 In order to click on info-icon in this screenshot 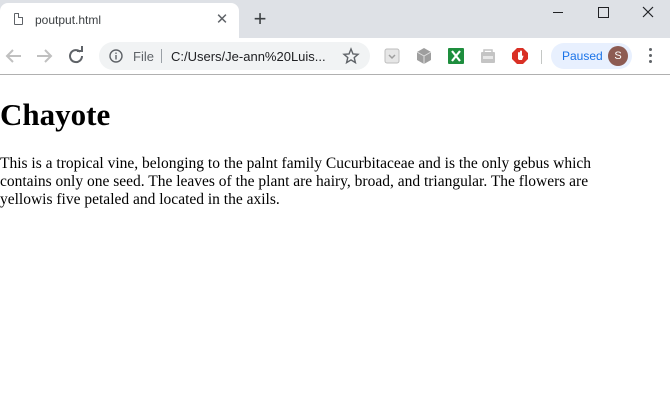, I will do `click(116, 56)`.